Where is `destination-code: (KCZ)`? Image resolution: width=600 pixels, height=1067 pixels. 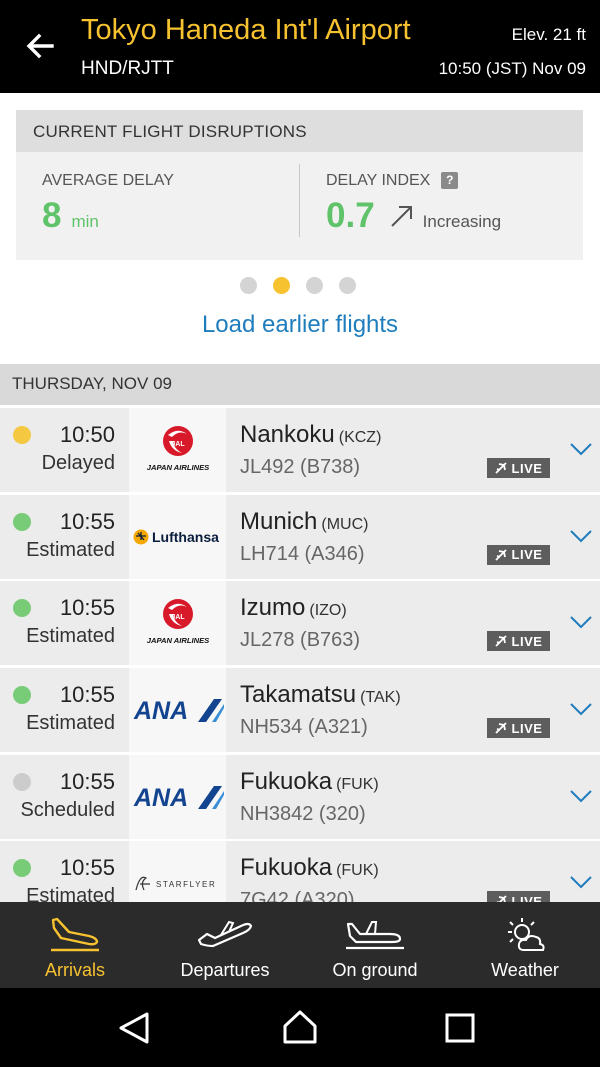 destination-code: (KCZ) is located at coordinates (360, 437).